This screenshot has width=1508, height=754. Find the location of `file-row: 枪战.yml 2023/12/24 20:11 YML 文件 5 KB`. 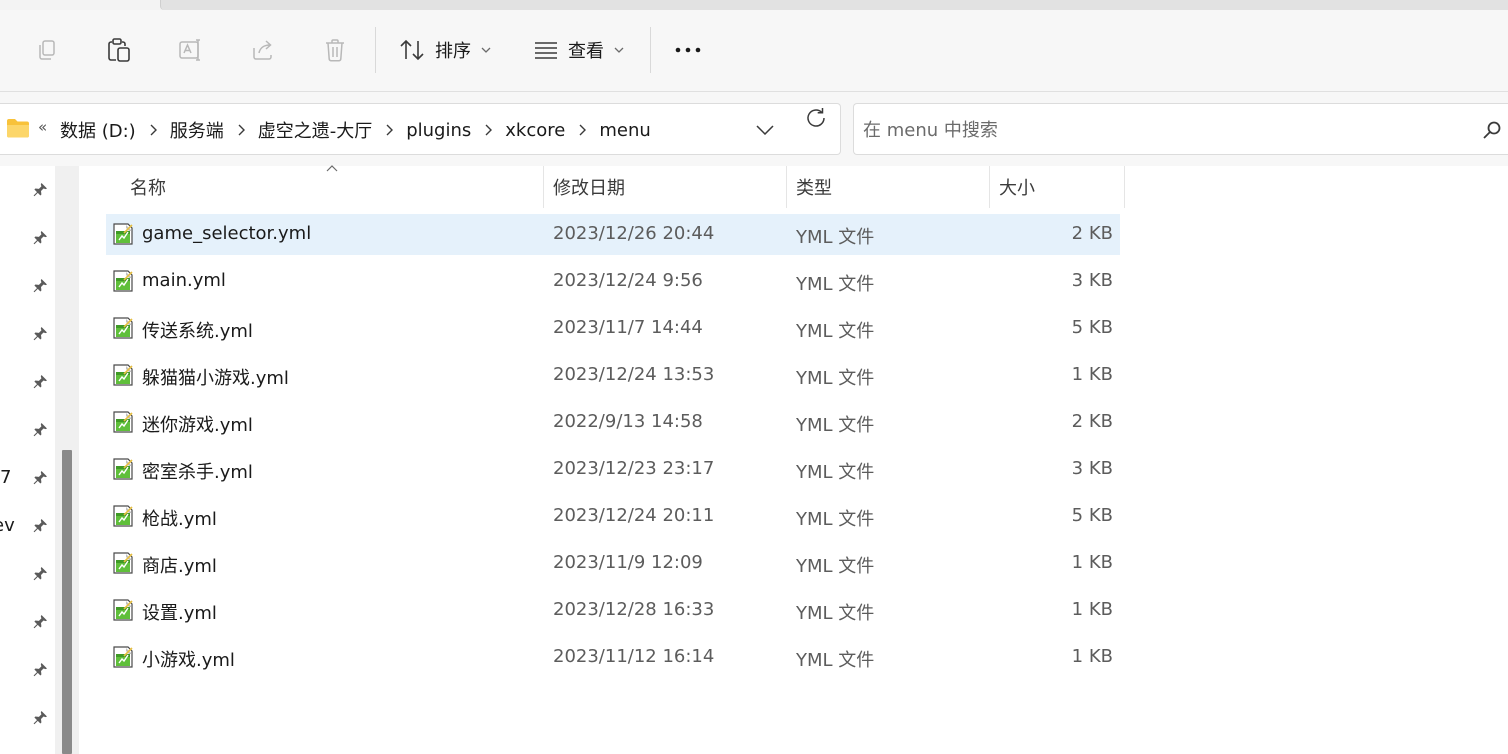

file-row: 枪战.yml 2023/12/24 20:11 YML 文件 5 KB is located at coordinates (613, 519).